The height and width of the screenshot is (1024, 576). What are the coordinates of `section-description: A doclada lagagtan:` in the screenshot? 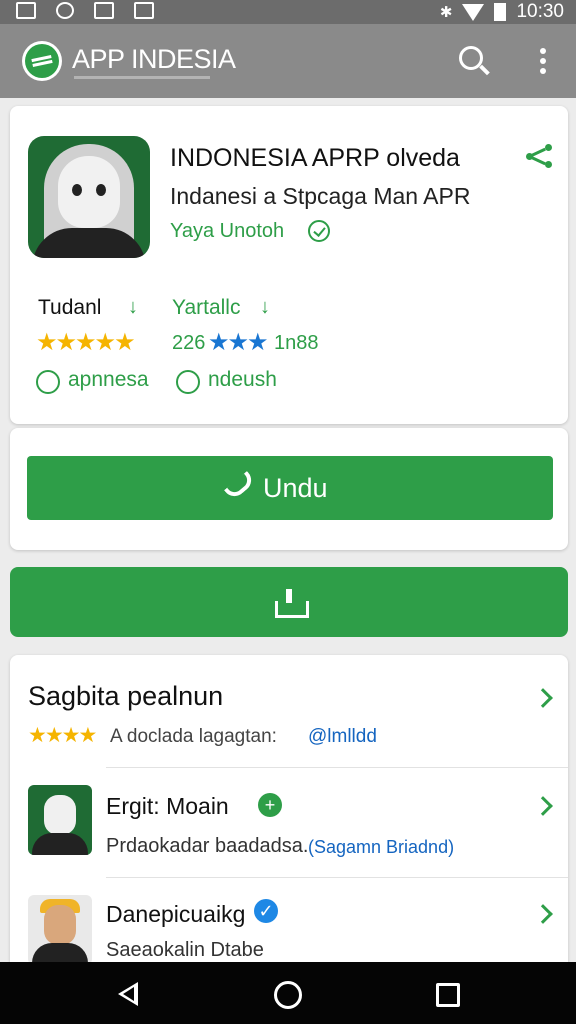 It's located at (193, 736).